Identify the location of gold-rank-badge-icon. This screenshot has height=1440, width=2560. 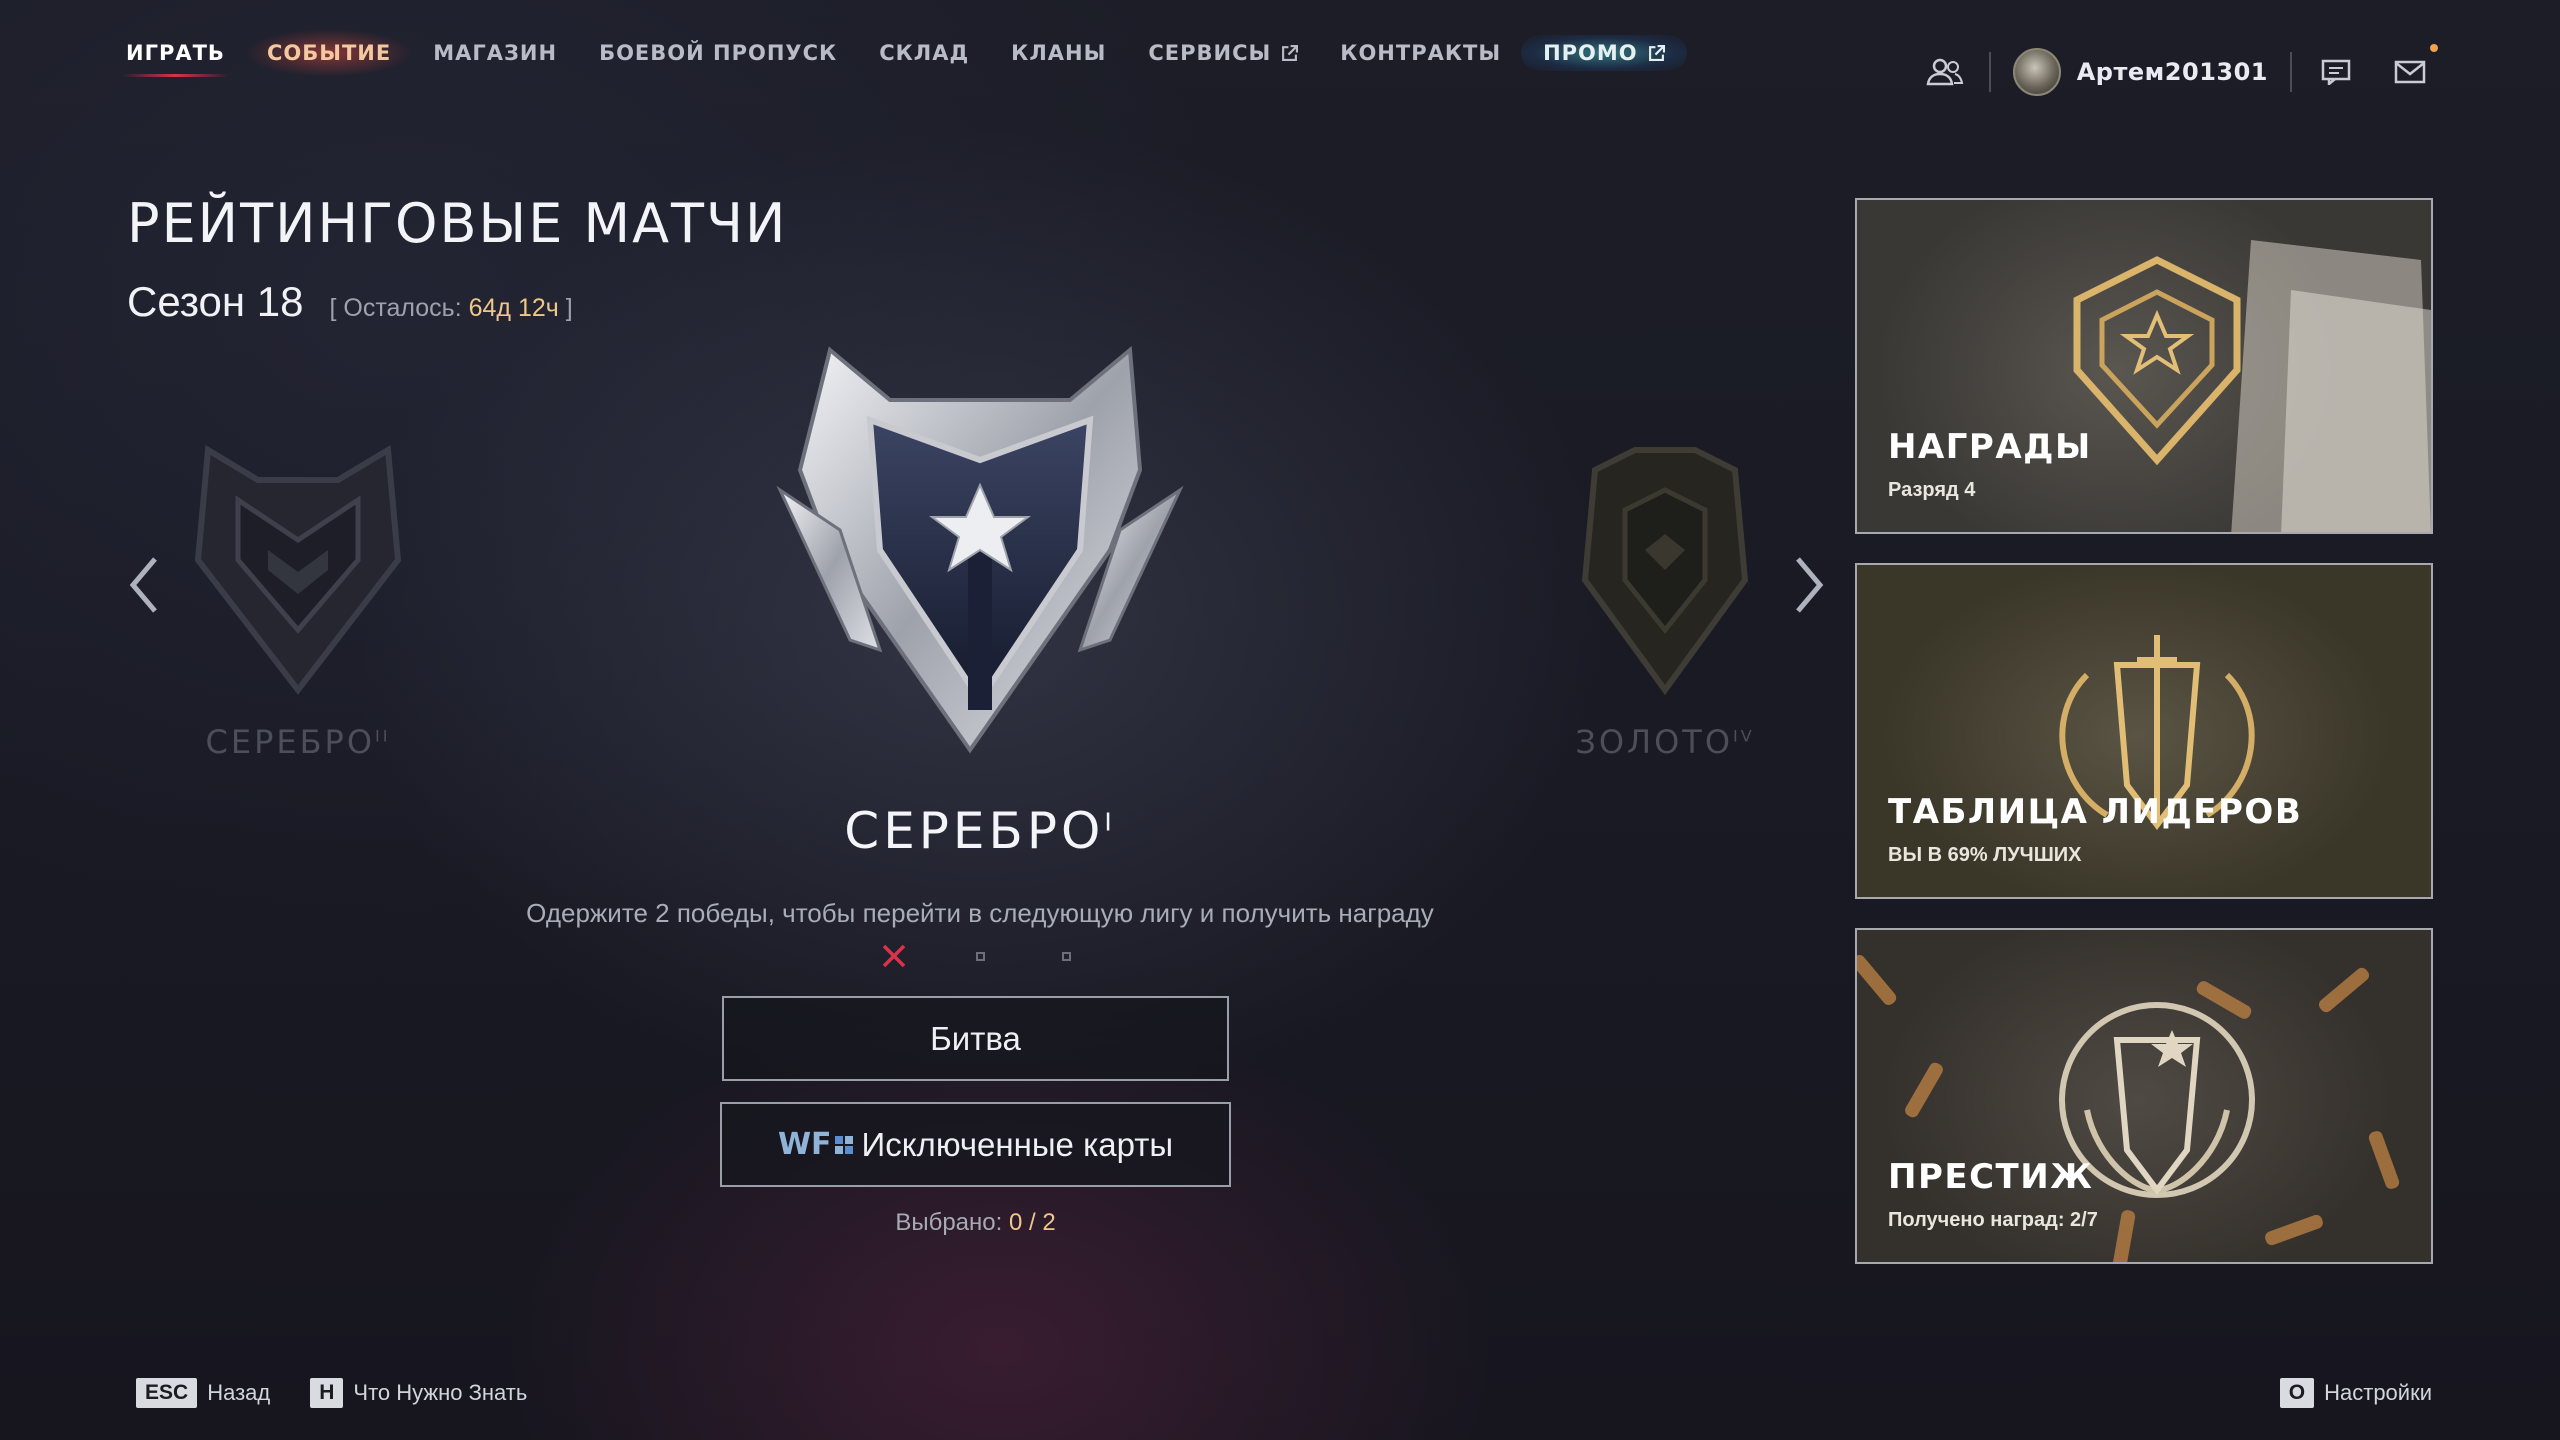
(1665, 571).